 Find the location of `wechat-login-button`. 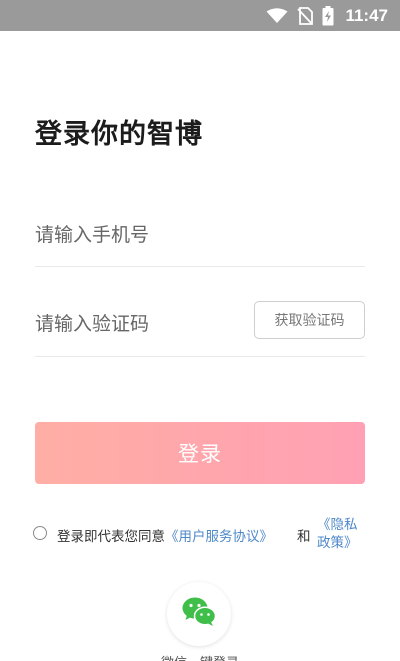

wechat-login-button is located at coordinates (199, 614).